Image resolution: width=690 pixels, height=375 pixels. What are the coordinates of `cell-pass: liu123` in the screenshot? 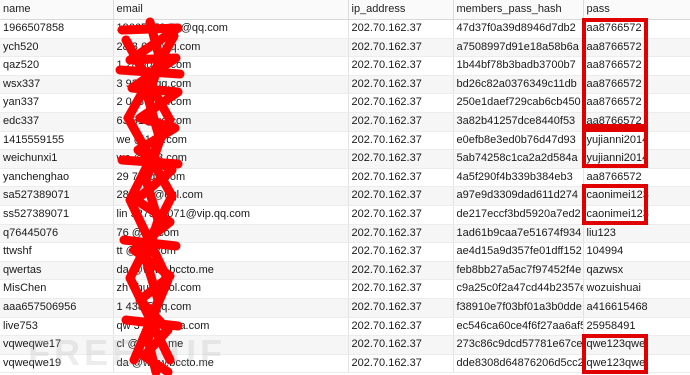 It's located at (636, 234).